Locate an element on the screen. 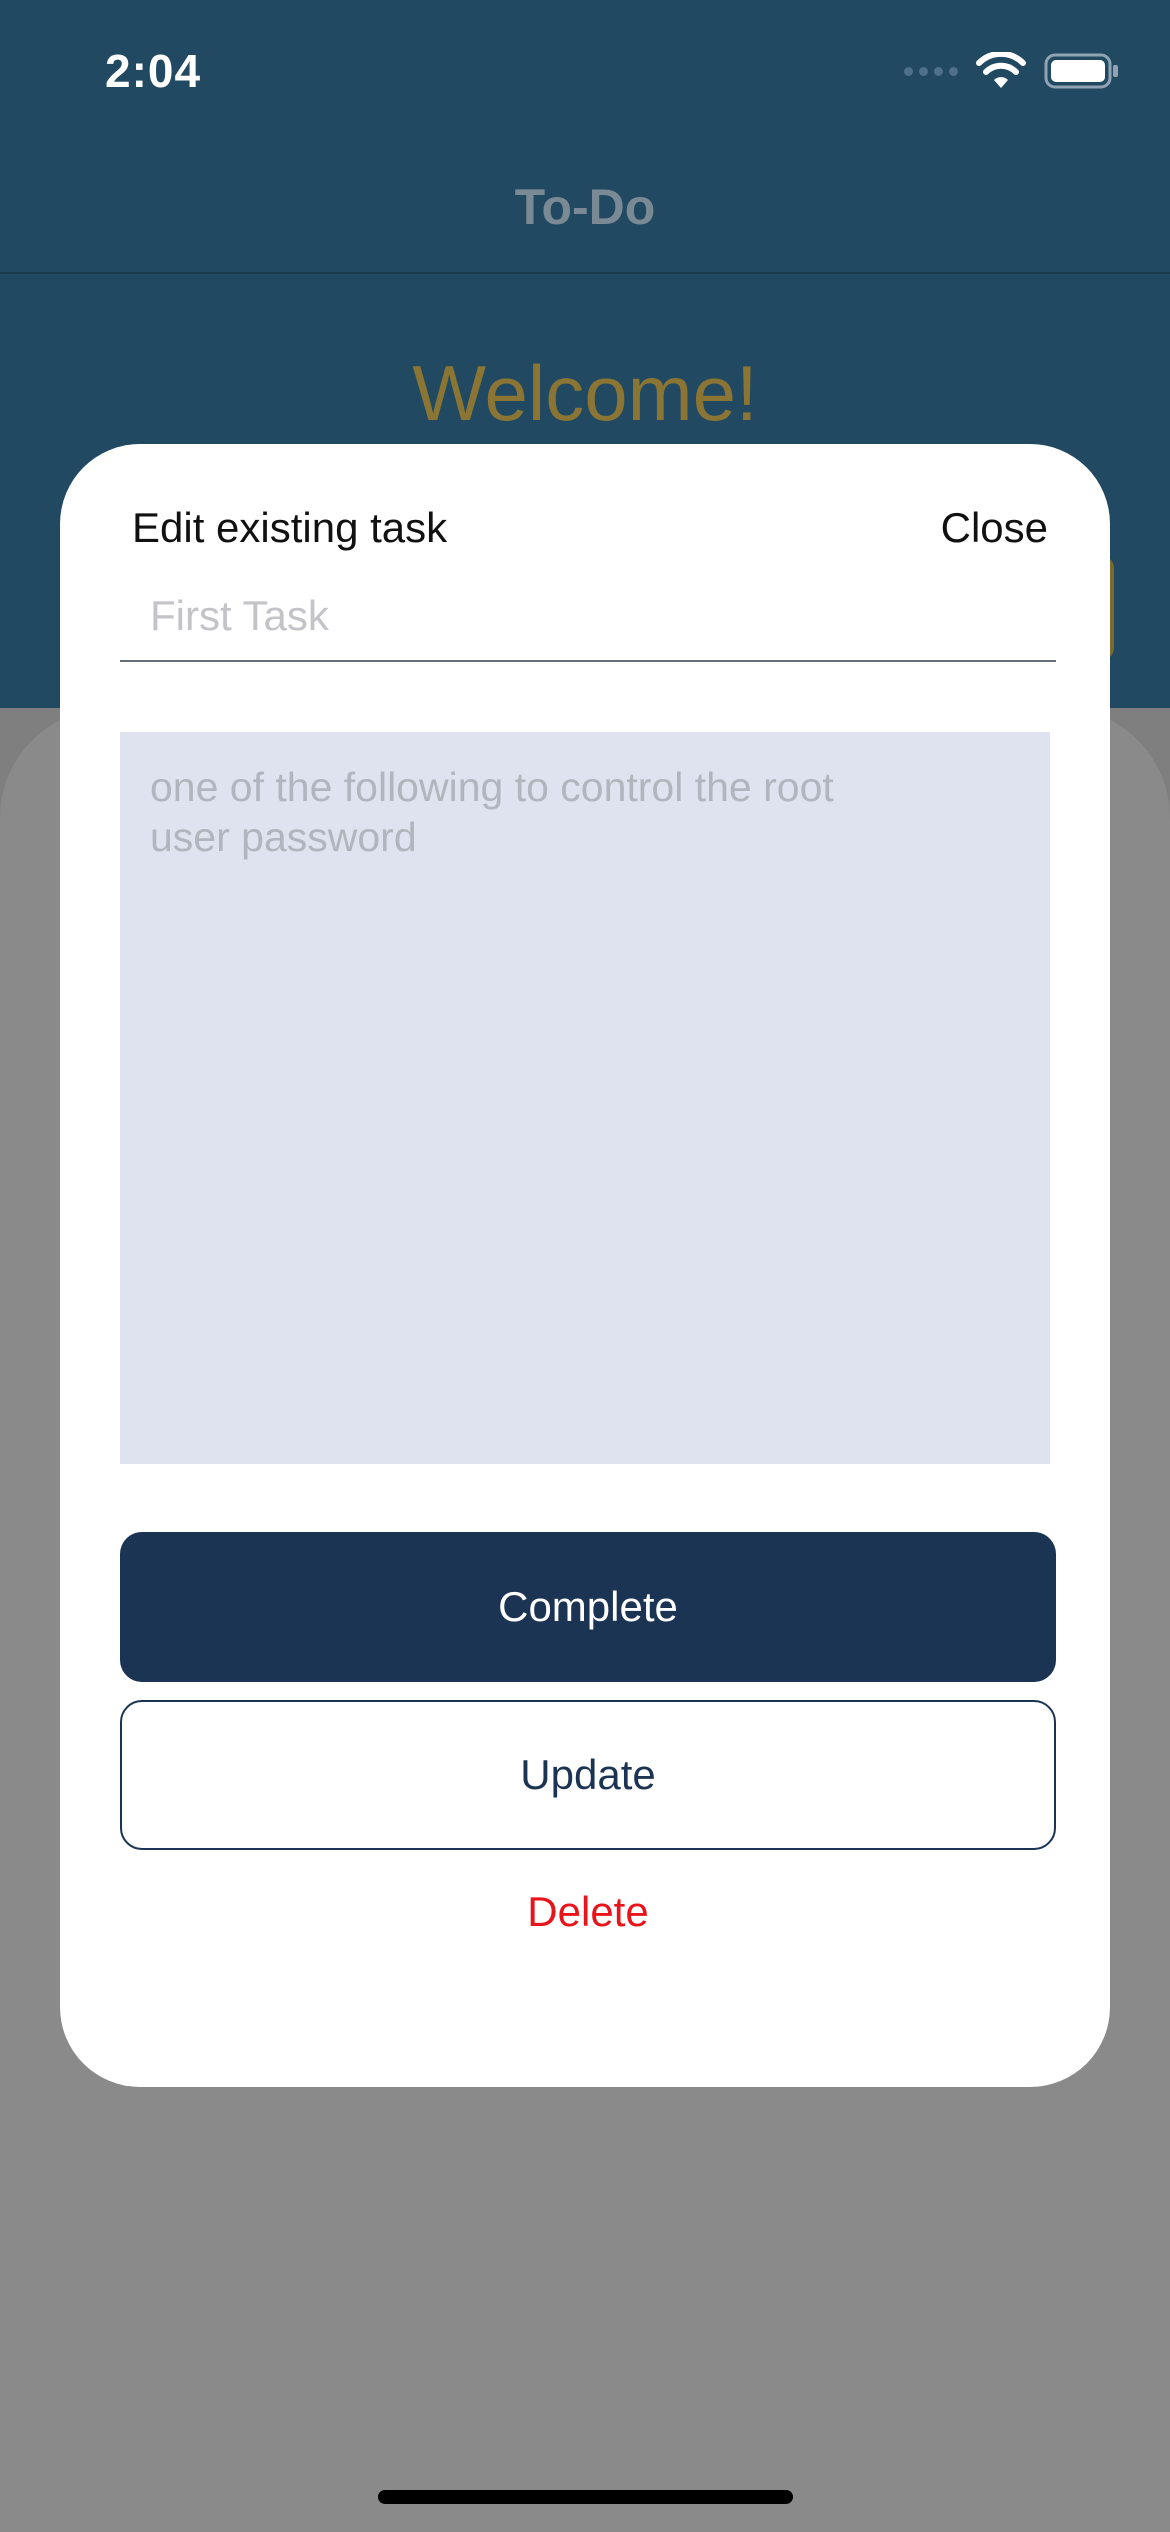 This screenshot has height=2532, width=1170. update-button: Update is located at coordinates (588, 1775).